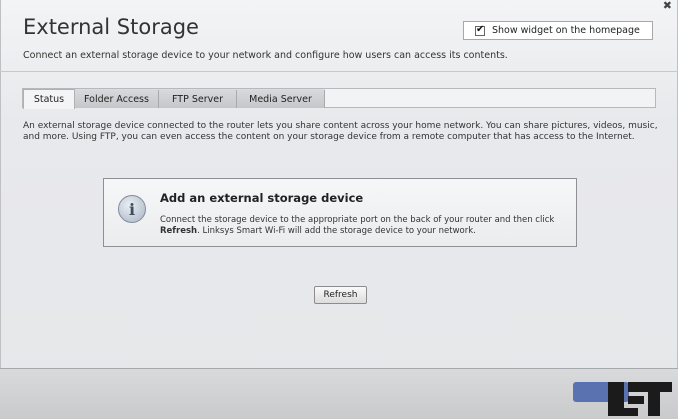 The width and height of the screenshot is (678, 419). What do you see at coordinates (262, 198) in the screenshot?
I see `info-heading: Add an external storage device` at bounding box center [262, 198].